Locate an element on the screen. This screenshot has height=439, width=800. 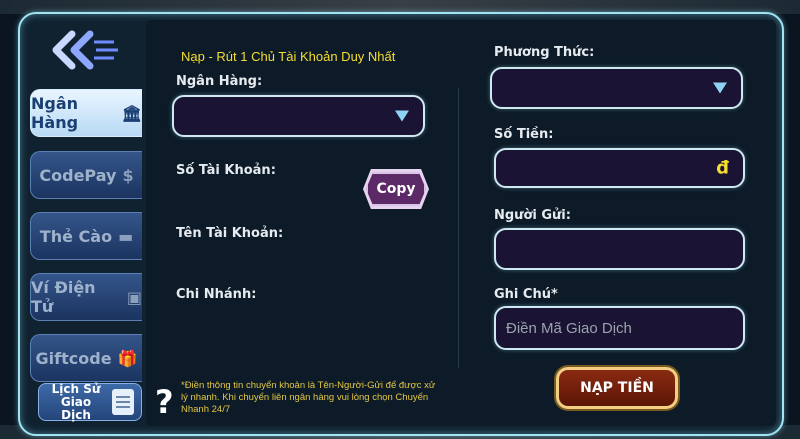
tab-bank: Ngân Hàng 🏛 is located at coordinates (86, 113).